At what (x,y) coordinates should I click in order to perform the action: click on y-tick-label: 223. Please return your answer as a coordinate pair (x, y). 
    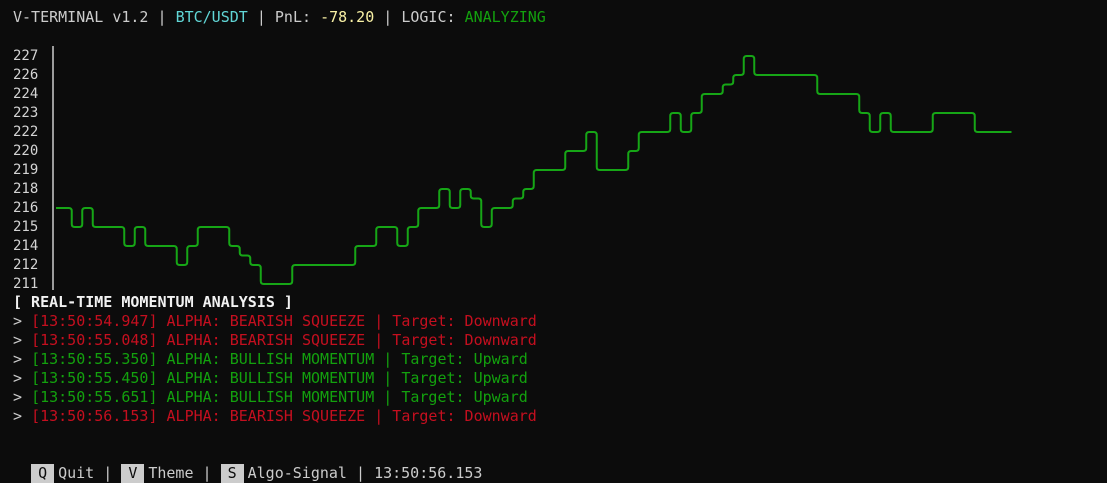
    Looking at the image, I should click on (25, 113).